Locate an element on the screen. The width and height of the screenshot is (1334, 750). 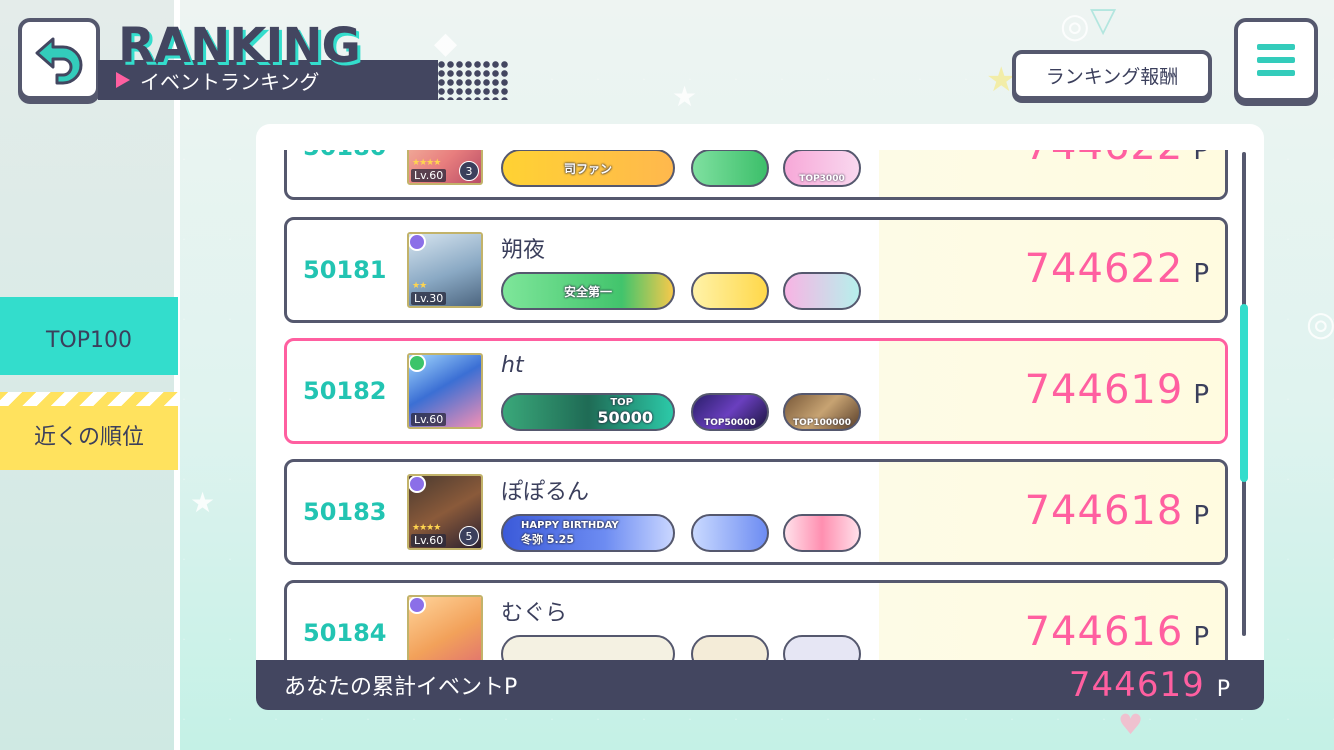
avatar is located at coordinates (445, 627).